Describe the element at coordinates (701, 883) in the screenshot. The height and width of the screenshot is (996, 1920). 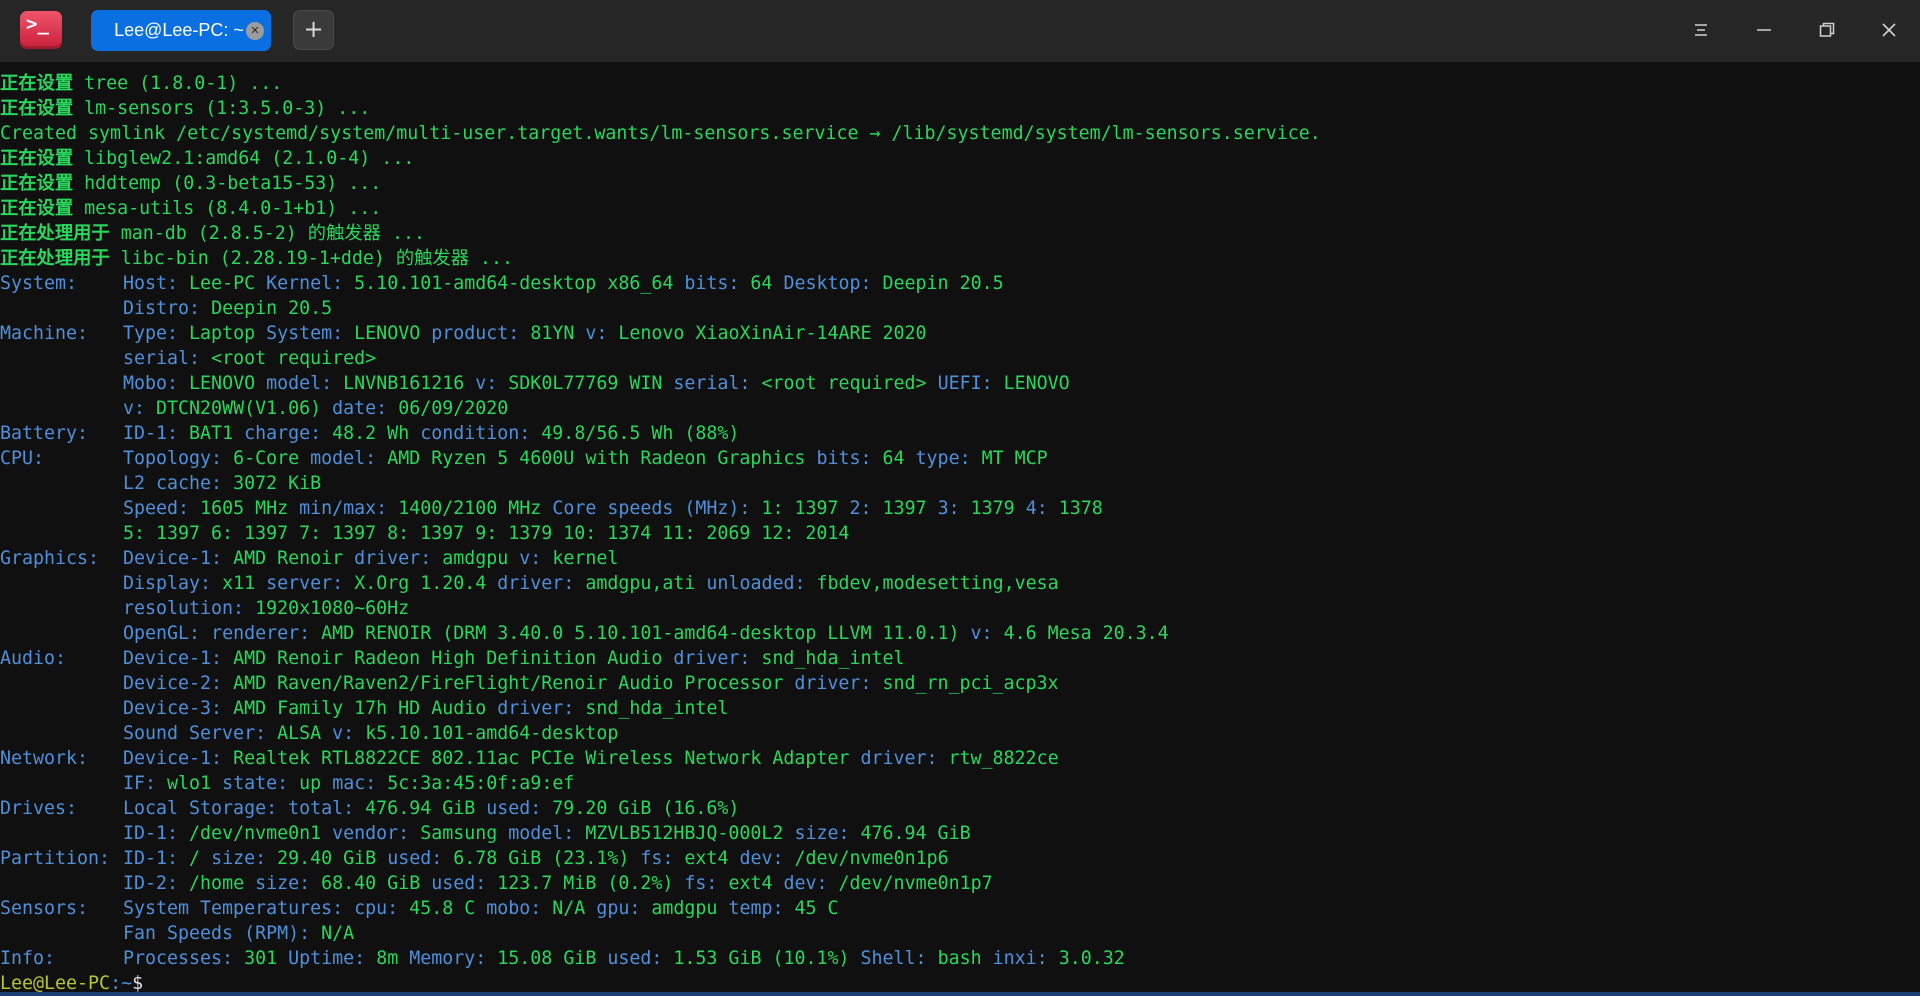
I see `inxi-key: fs:` at that location.